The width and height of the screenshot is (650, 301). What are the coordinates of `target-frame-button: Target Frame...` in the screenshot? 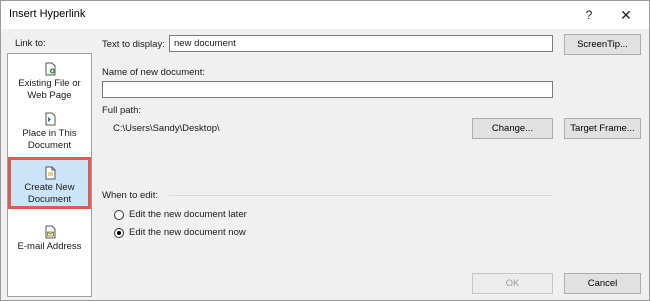 It's located at (602, 128).